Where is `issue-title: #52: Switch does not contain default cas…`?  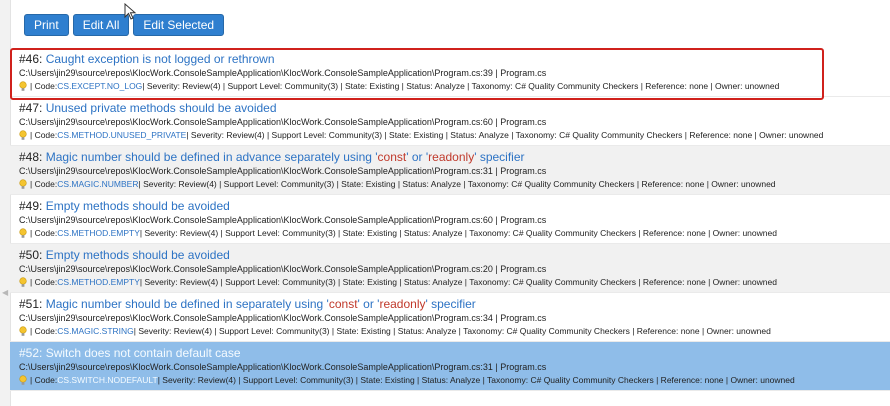
issue-title: #52: Switch does not contain default cas… is located at coordinates (454, 353).